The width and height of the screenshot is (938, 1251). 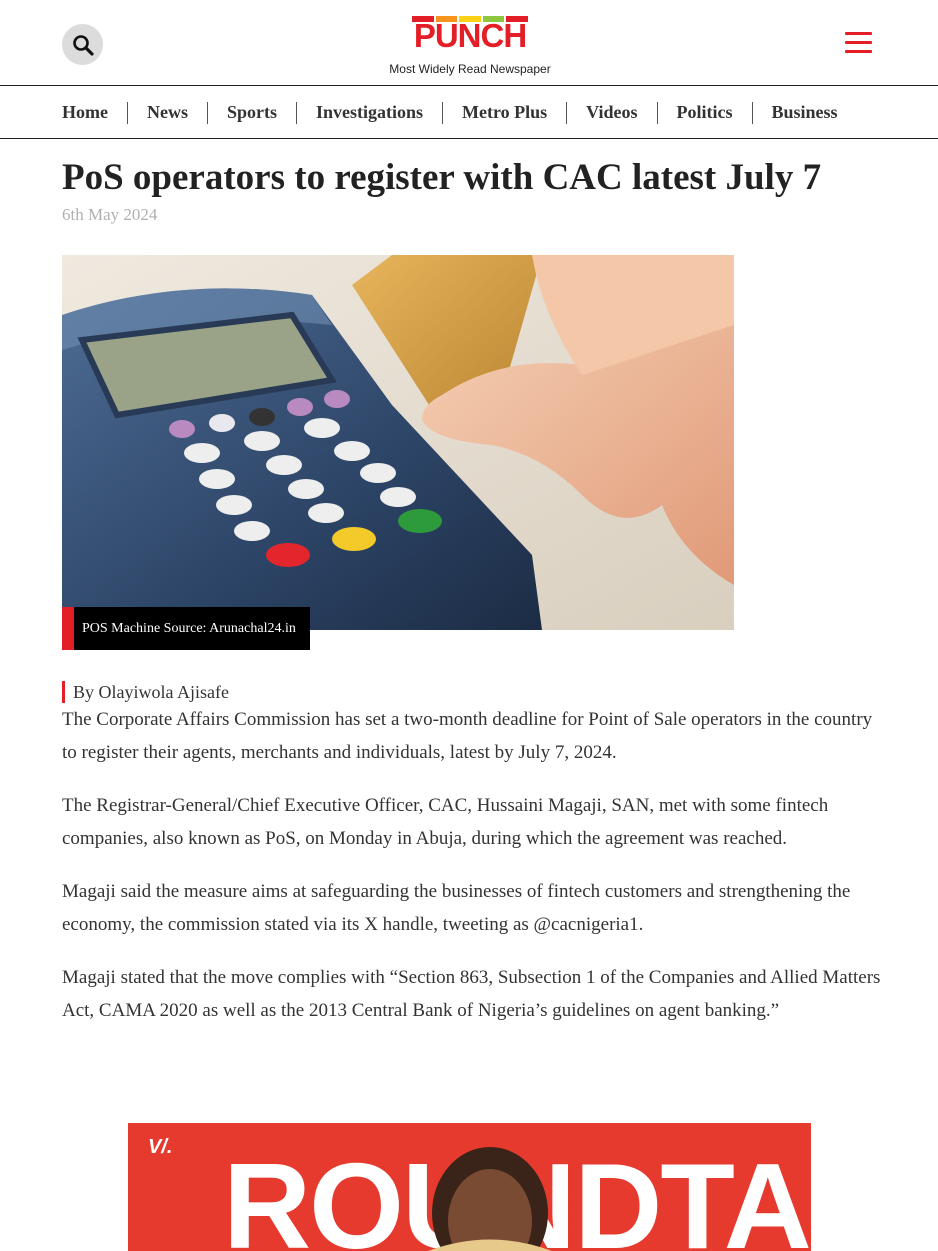 What do you see at coordinates (858, 44) in the screenshot?
I see `hamburger-menu-icon` at bounding box center [858, 44].